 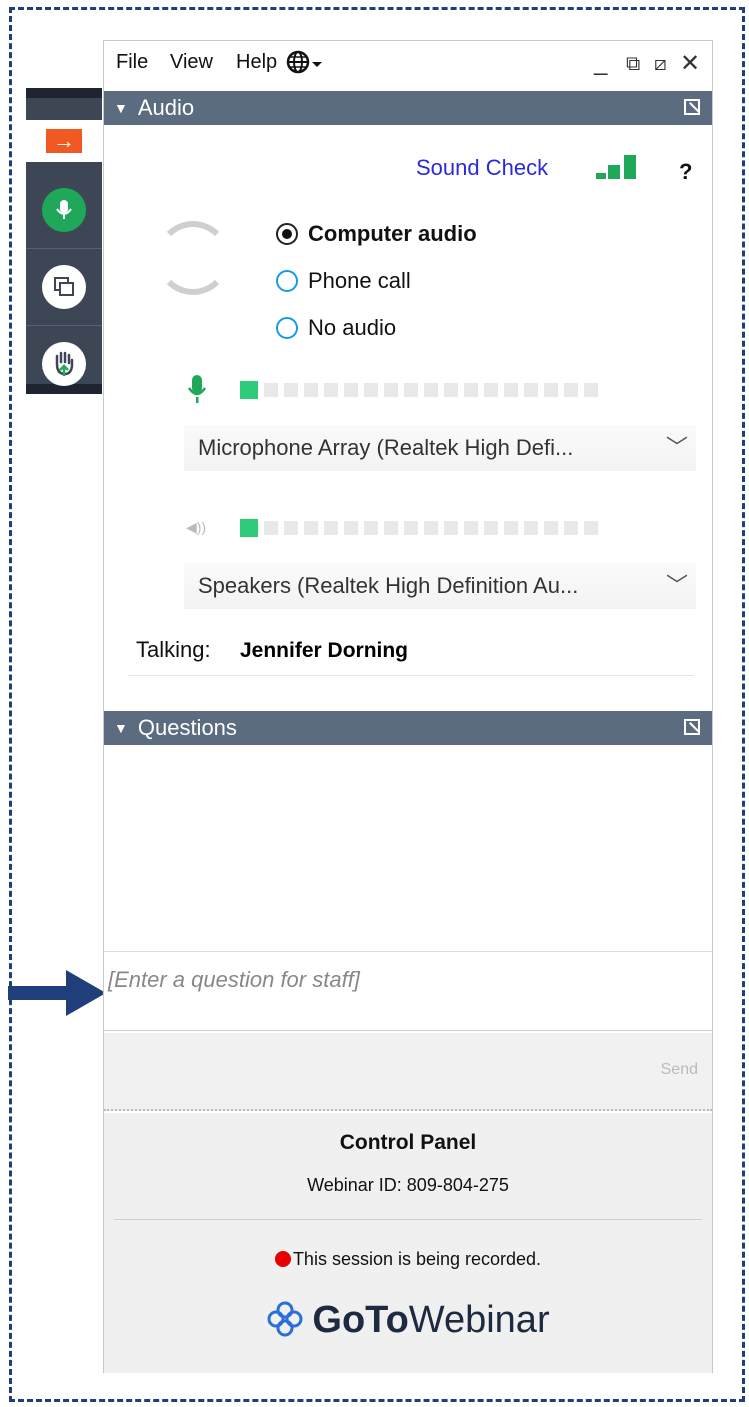 What do you see at coordinates (690, 63) in the screenshot?
I see `close-button: ✕` at bounding box center [690, 63].